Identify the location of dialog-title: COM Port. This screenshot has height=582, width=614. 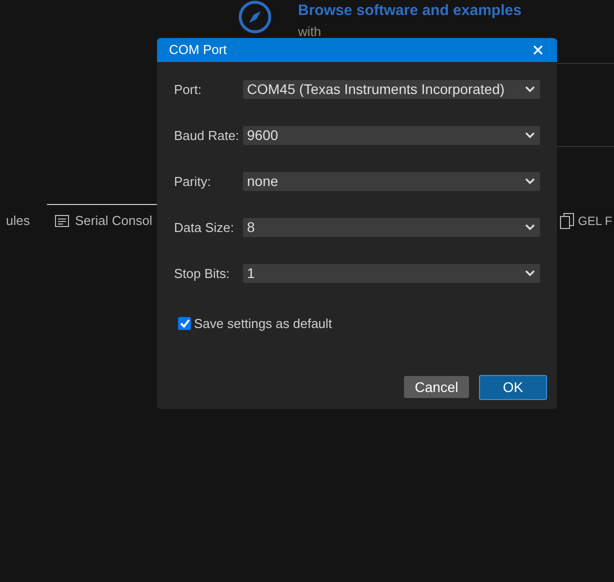
(198, 50).